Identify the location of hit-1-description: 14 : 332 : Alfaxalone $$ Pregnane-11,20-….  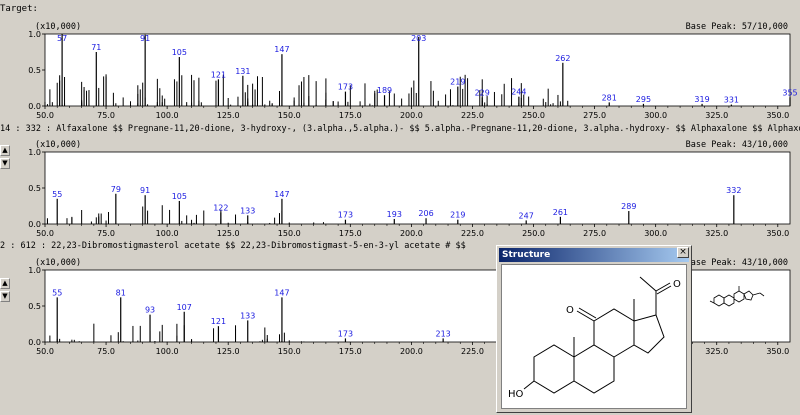
(400, 129).